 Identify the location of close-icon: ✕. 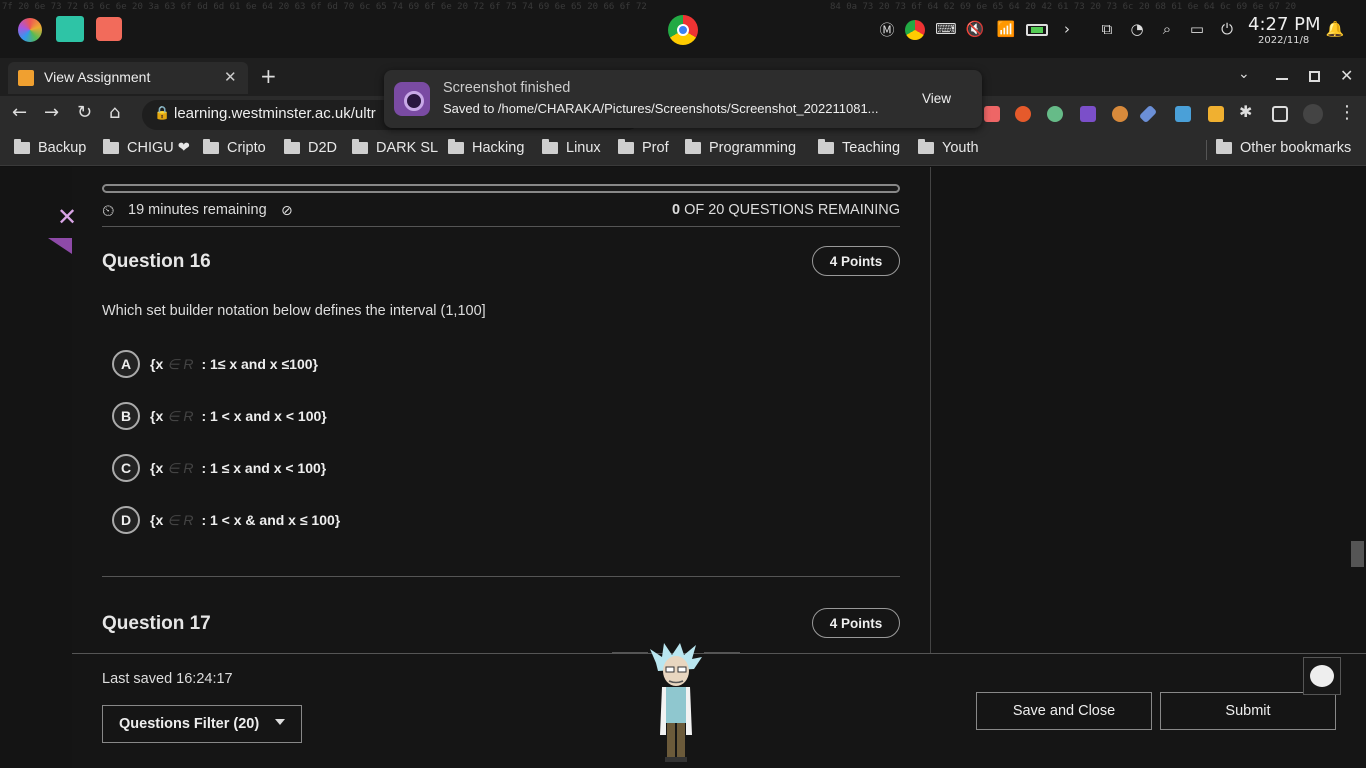
(230, 77).